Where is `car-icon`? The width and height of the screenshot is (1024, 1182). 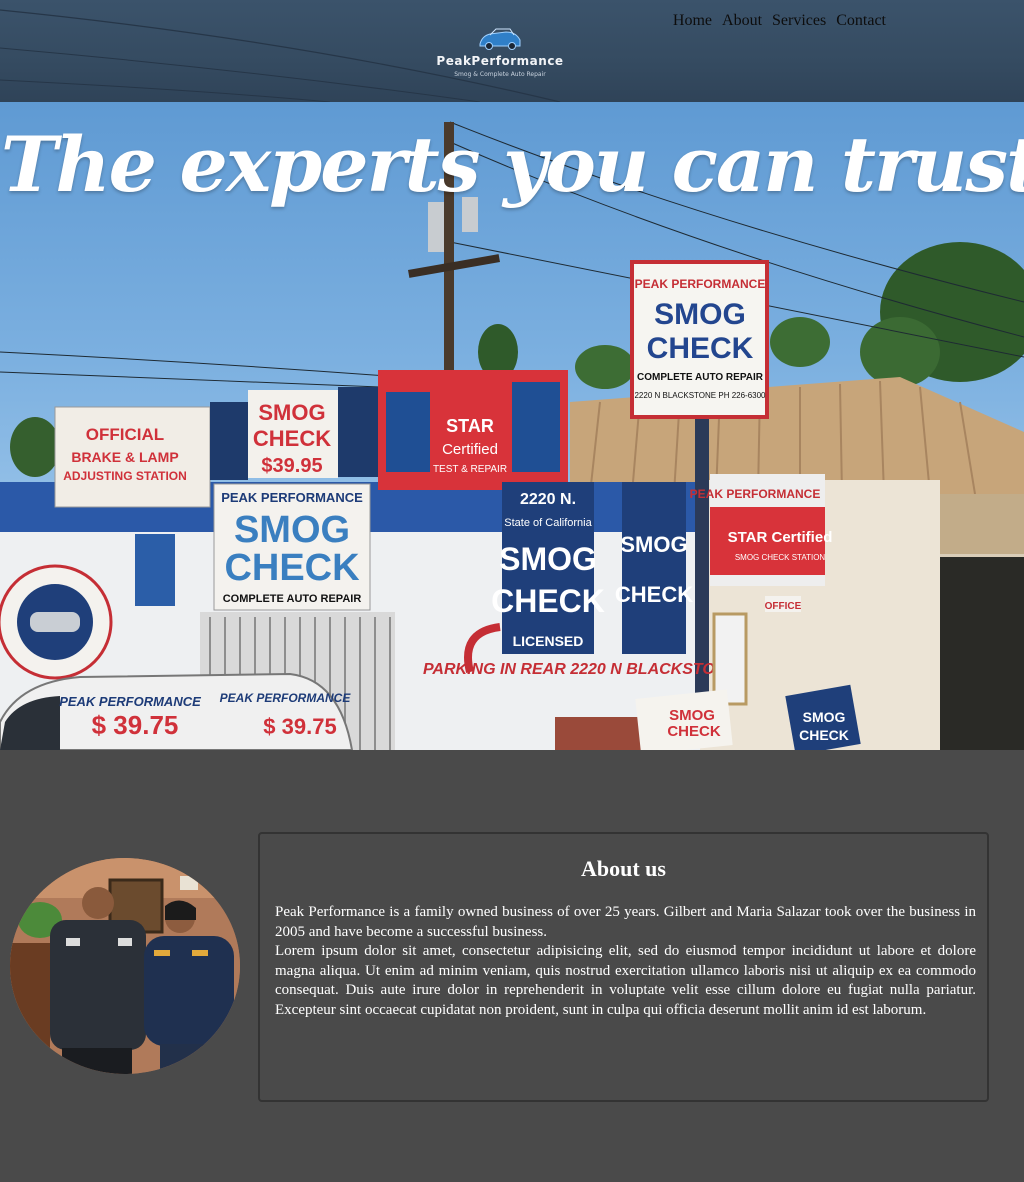 car-icon is located at coordinates (500, 39).